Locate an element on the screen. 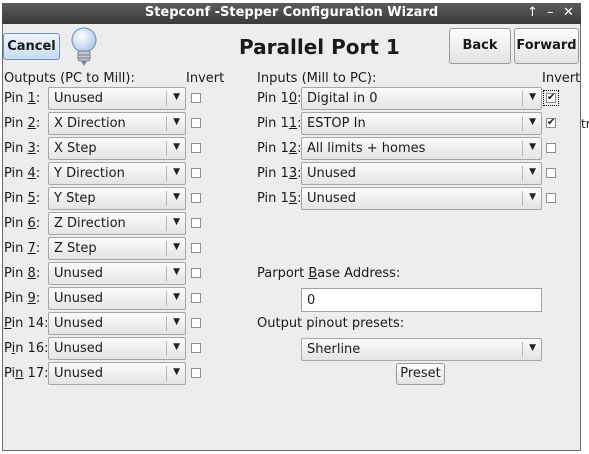  outputs-pin-combo: X Direction ▼ is located at coordinates (117, 123).